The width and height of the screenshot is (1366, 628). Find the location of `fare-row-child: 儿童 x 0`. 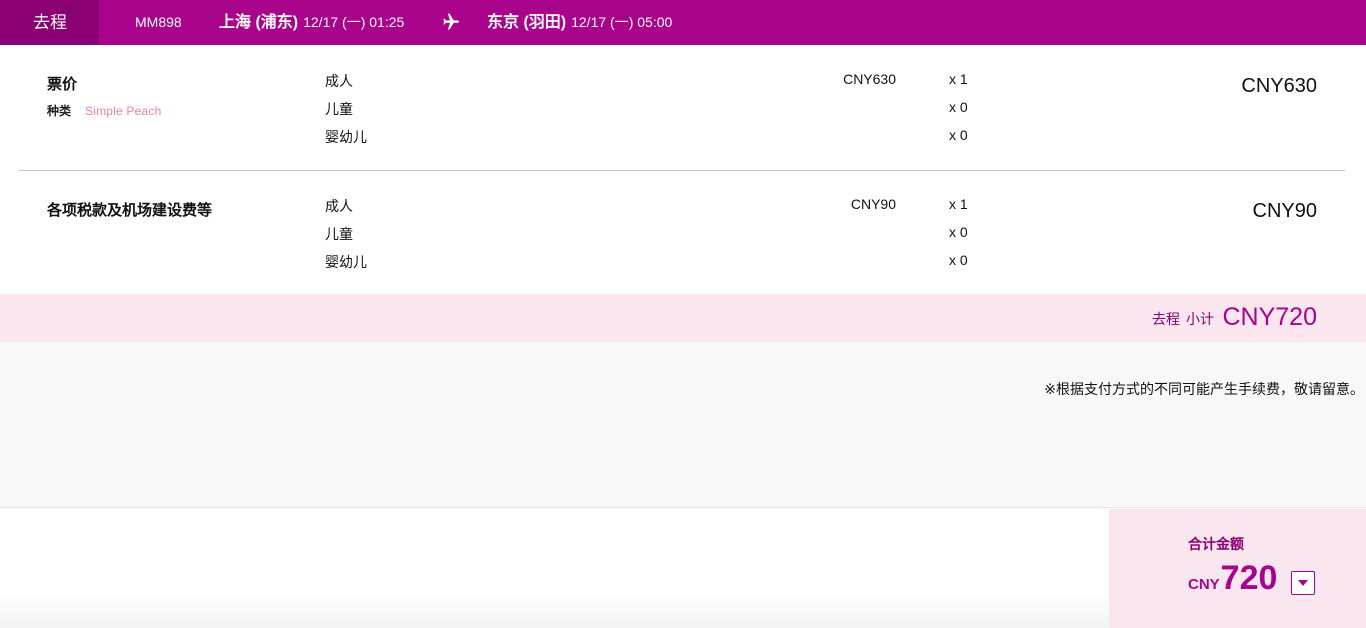

fare-row-child: 儿童 x 0 is located at coordinates (683, 109).